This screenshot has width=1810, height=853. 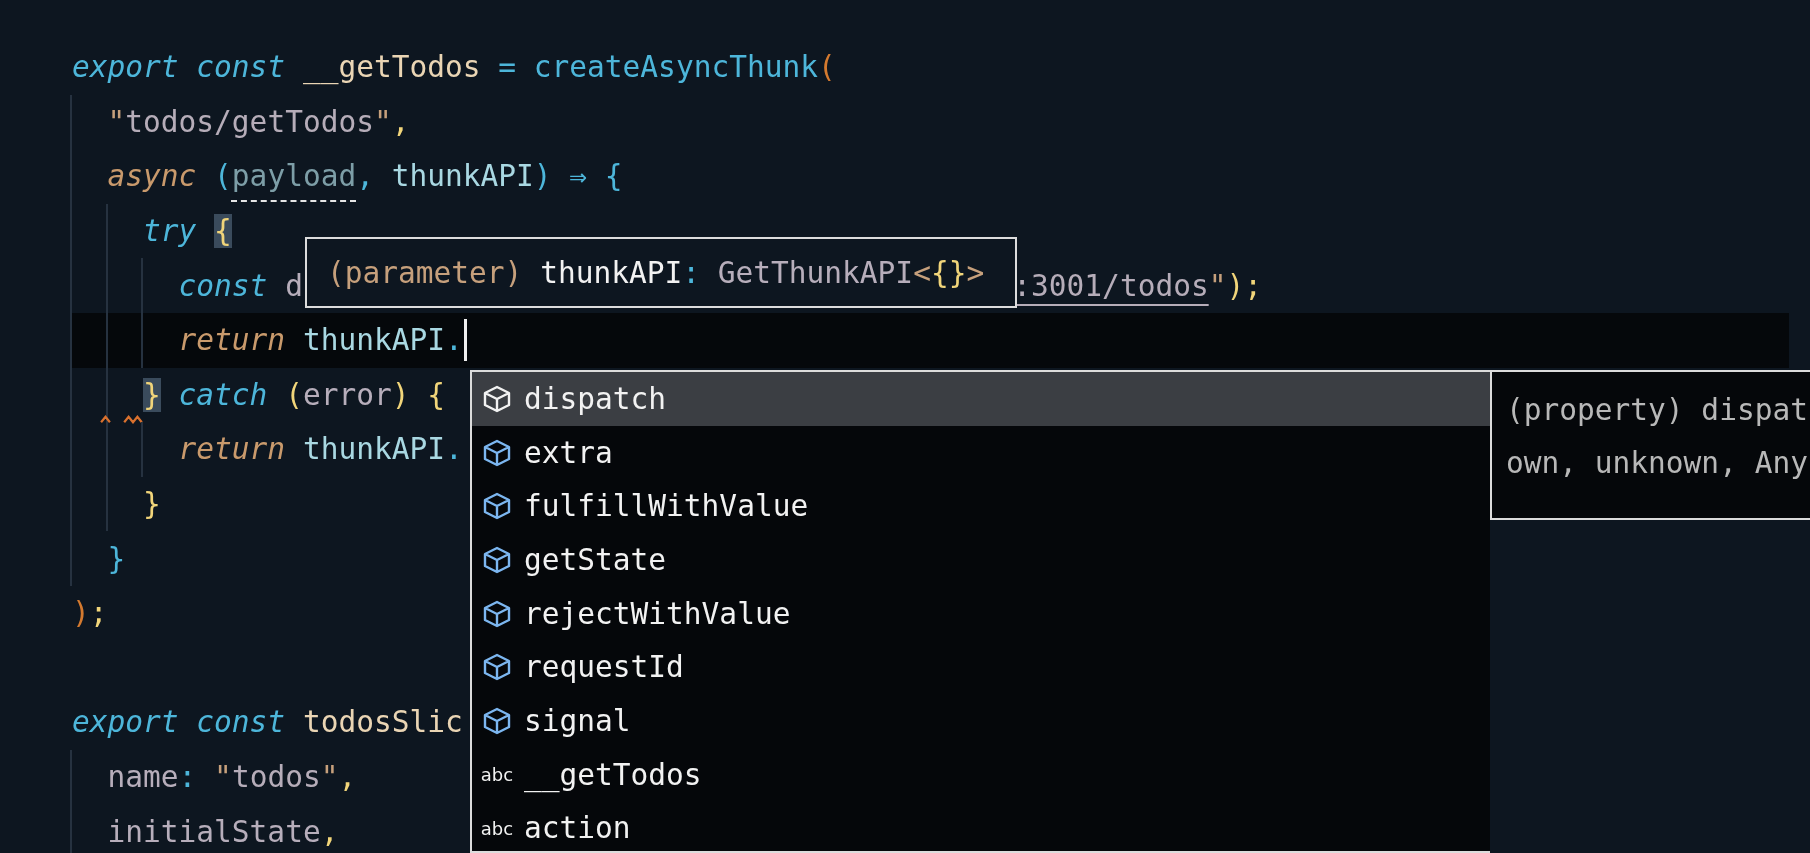 What do you see at coordinates (89, 613) in the screenshot?
I see `code-line: );` at bounding box center [89, 613].